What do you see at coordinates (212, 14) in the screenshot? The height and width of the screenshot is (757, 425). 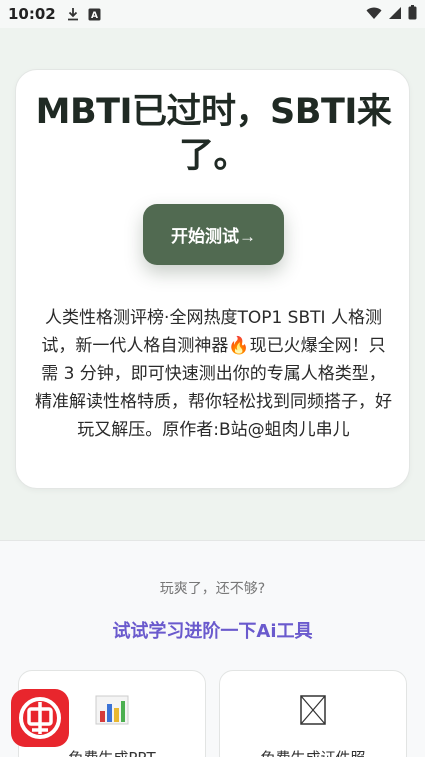 I see `status-bar: 10:02 A` at bounding box center [212, 14].